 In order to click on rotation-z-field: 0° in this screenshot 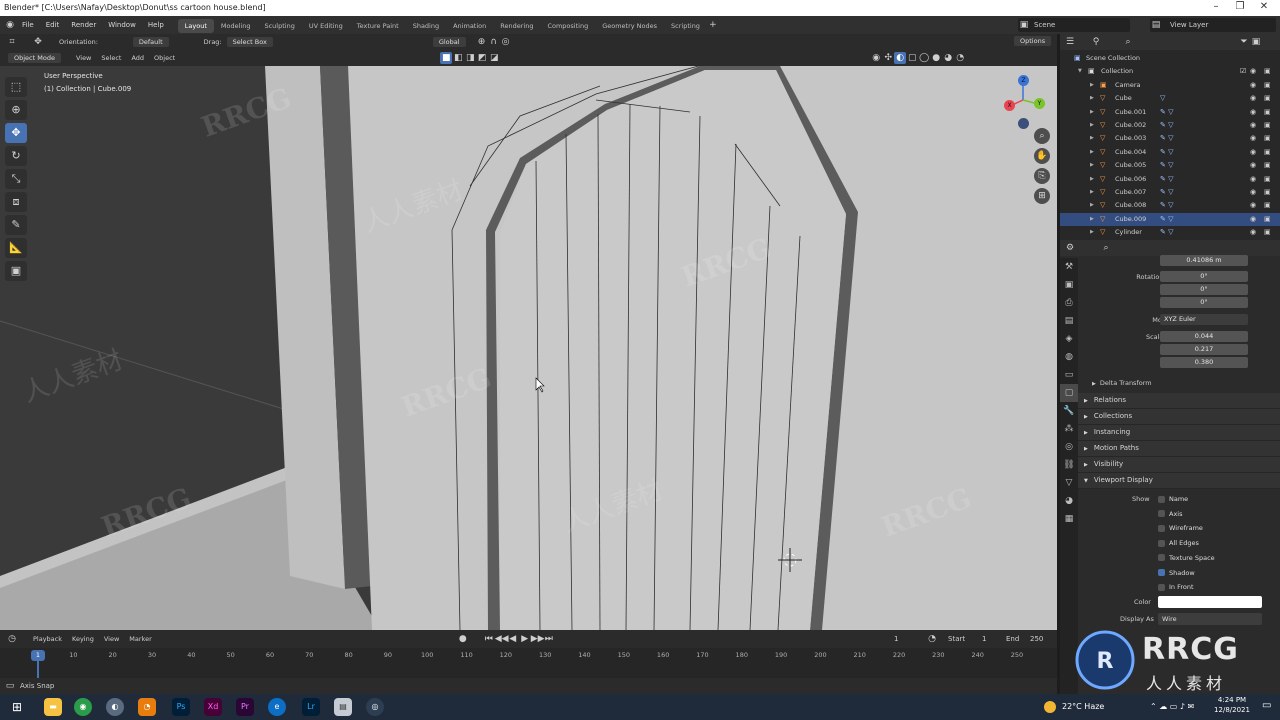, I will do `click(1204, 302)`.